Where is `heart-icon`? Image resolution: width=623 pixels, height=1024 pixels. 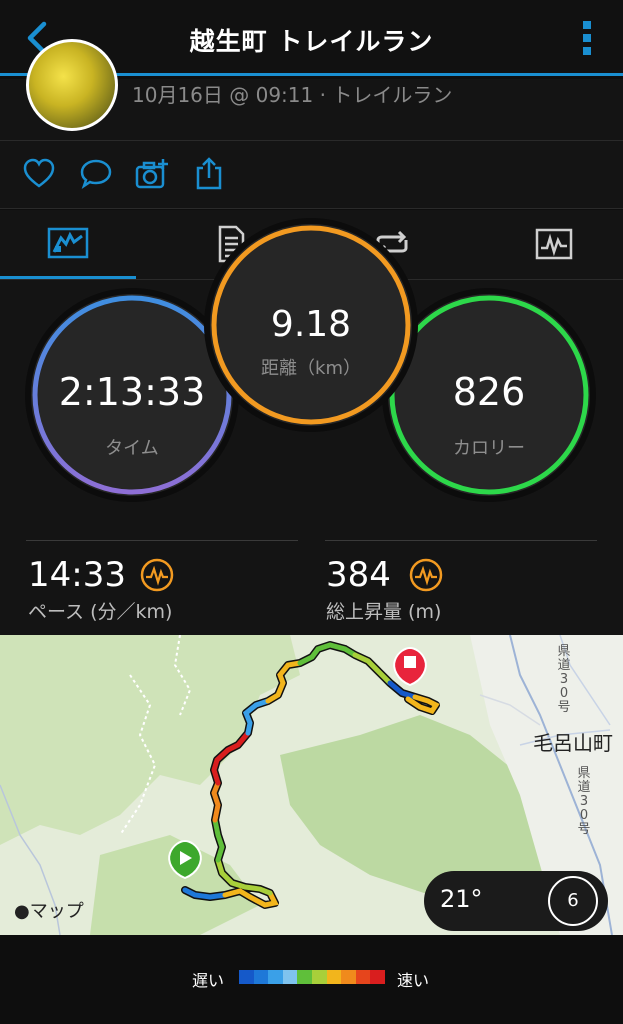 heart-icon is located at coordinates (39, 174).